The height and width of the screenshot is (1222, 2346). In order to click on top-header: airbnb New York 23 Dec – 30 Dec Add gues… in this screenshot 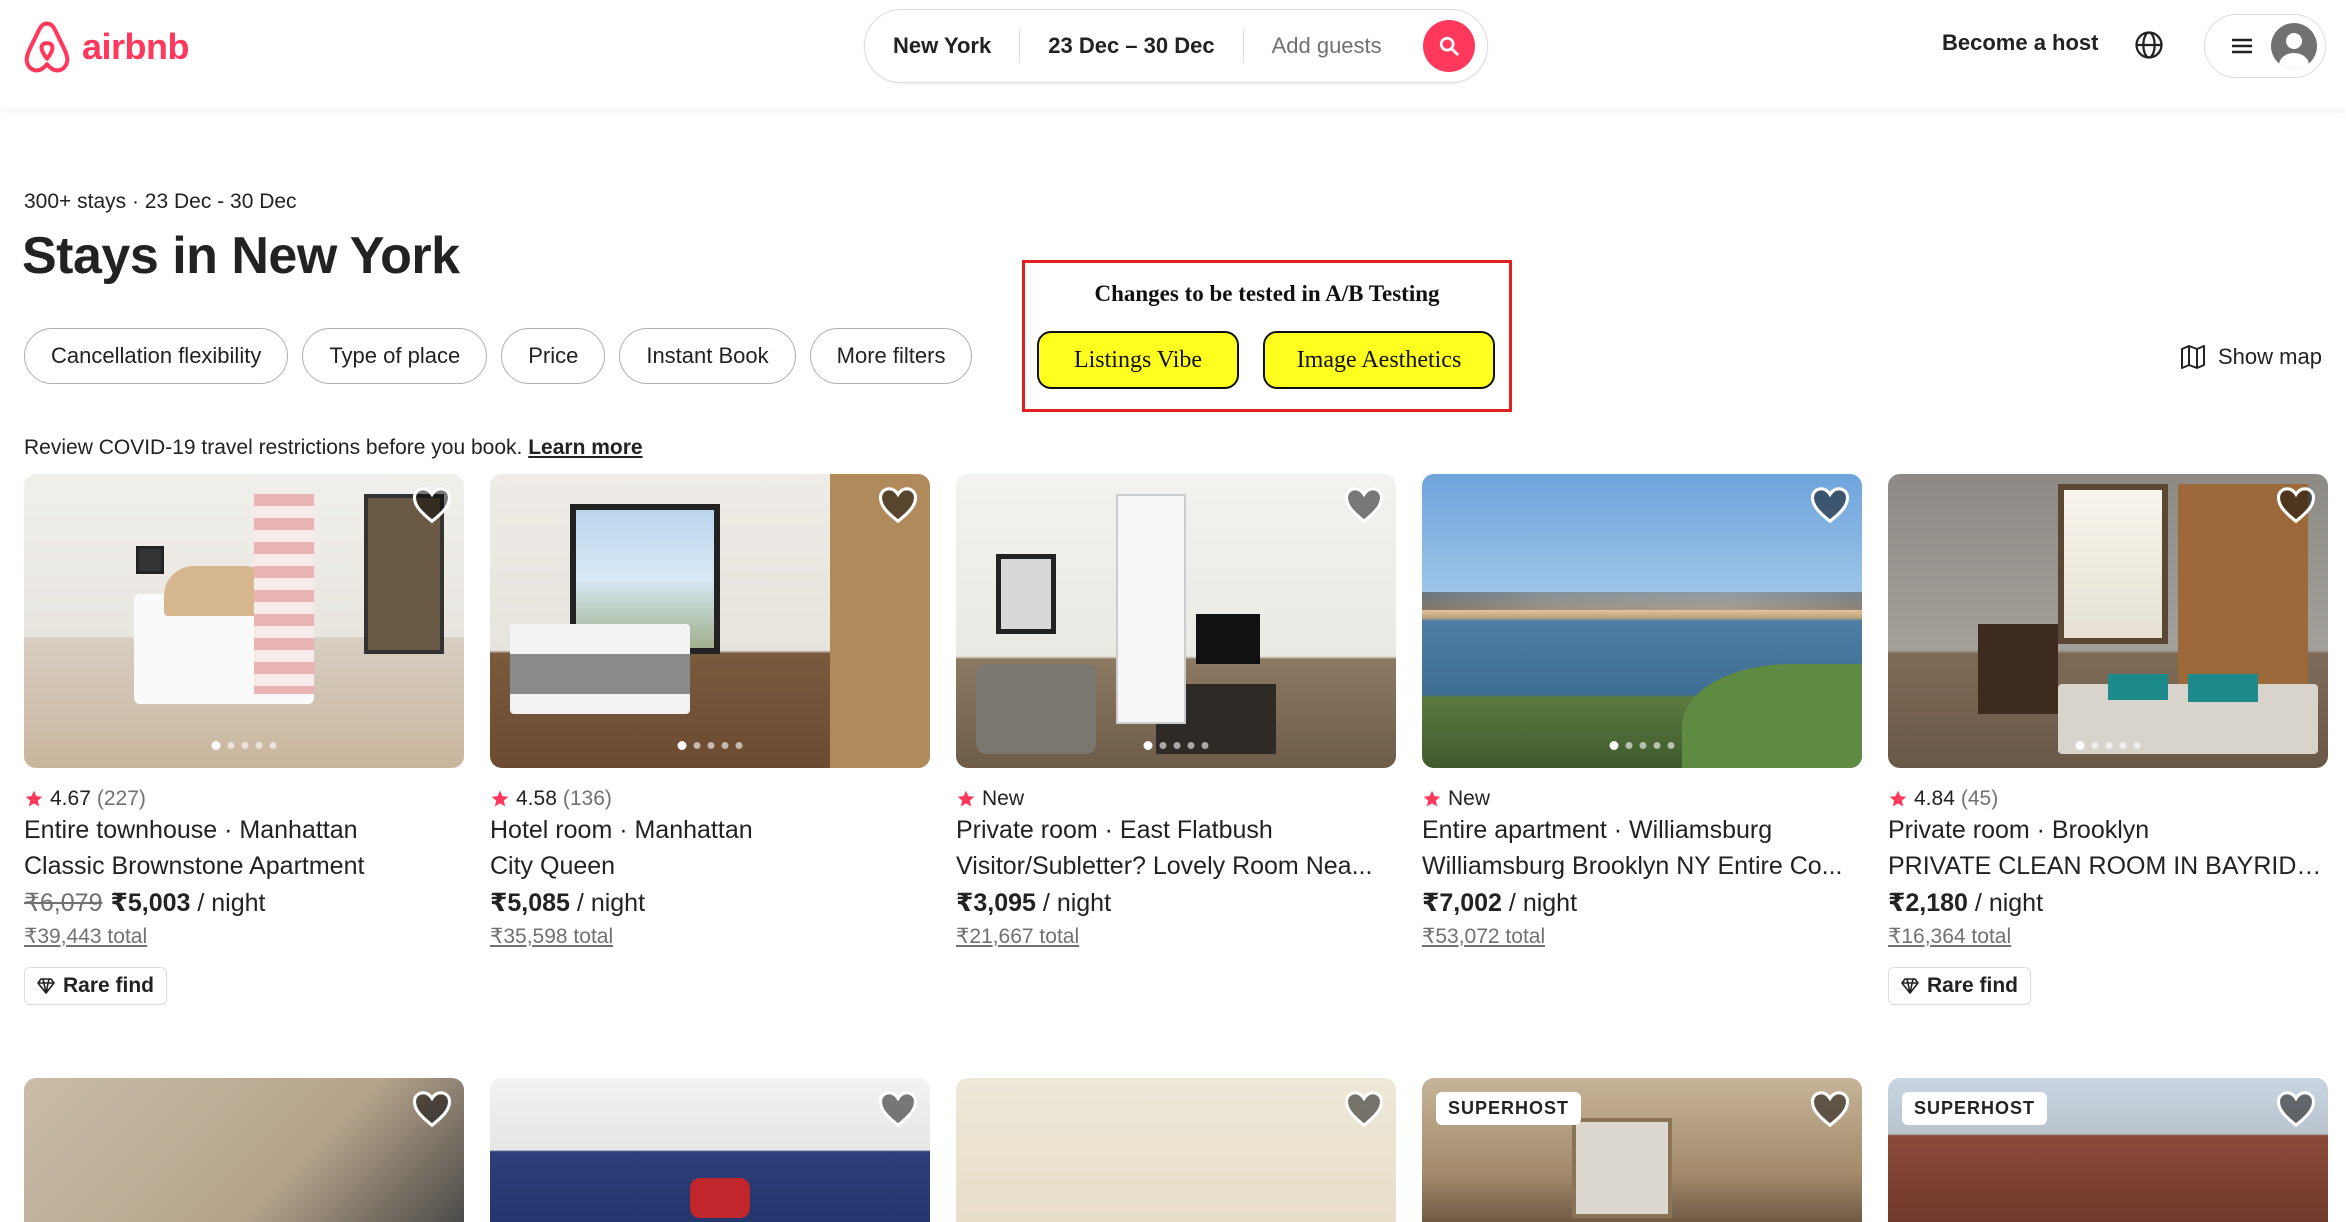, I will do `click(1173, 54)`.